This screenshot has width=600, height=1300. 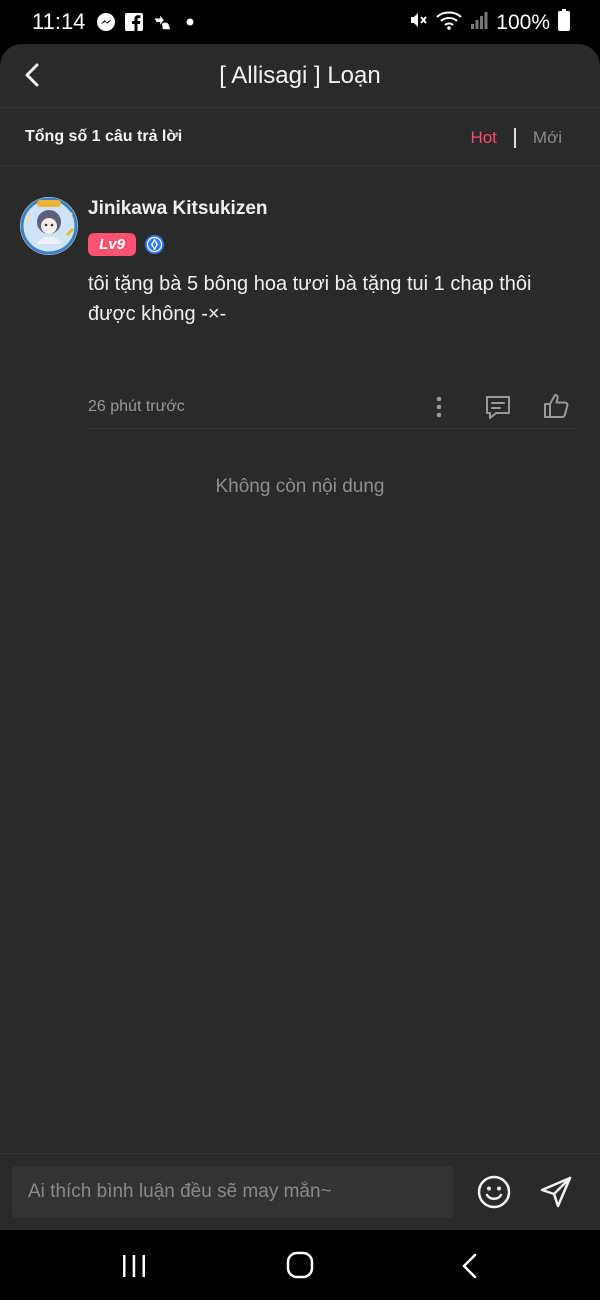 What do you see at coordinates (178, 209) in the screenshot?
I see `username: Jinikawa Kitsukizen` at bounding box center [178, 209].